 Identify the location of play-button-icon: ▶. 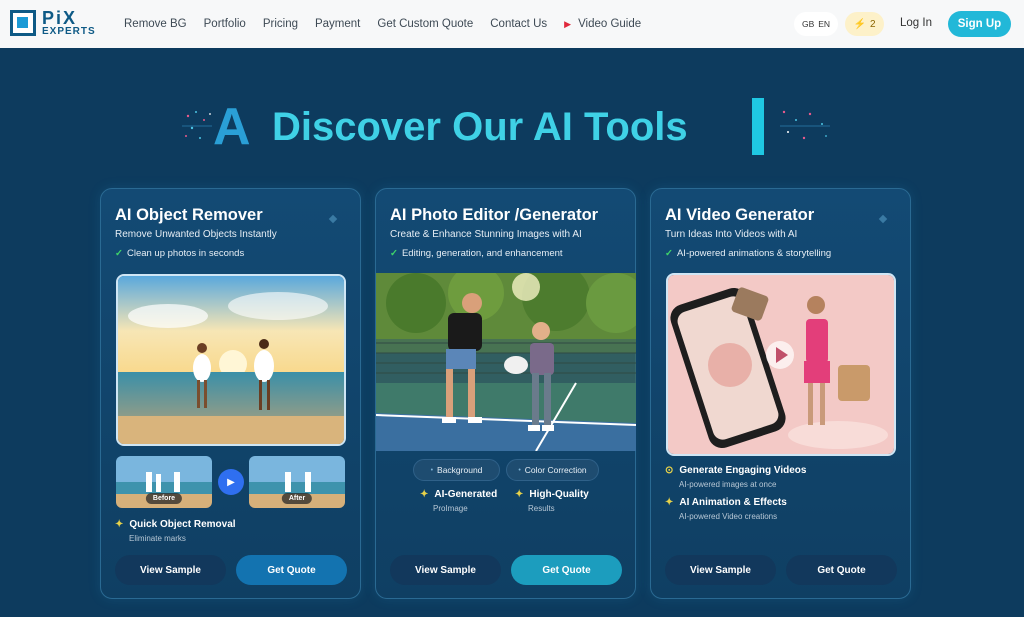
(231, 482).